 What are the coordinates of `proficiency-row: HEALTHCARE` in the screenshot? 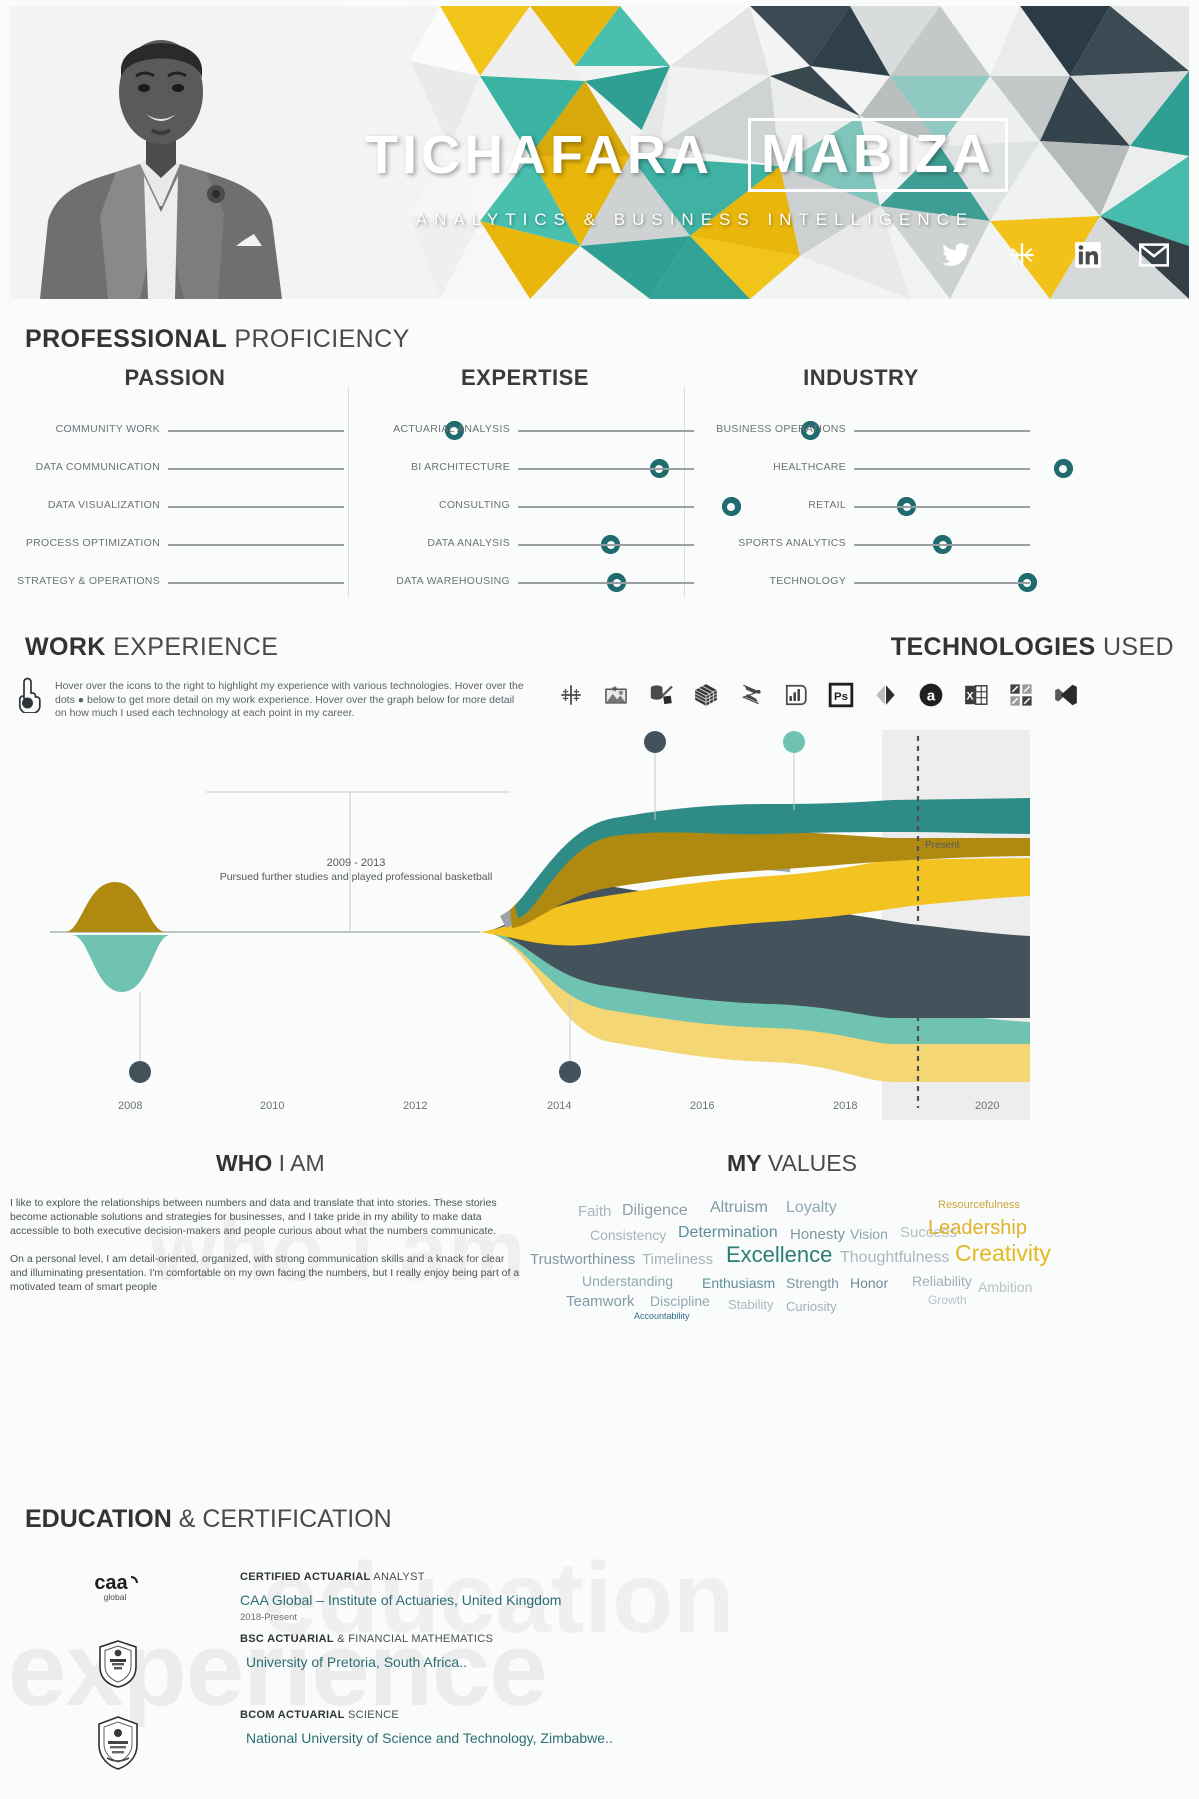 It's located at (861, 474).